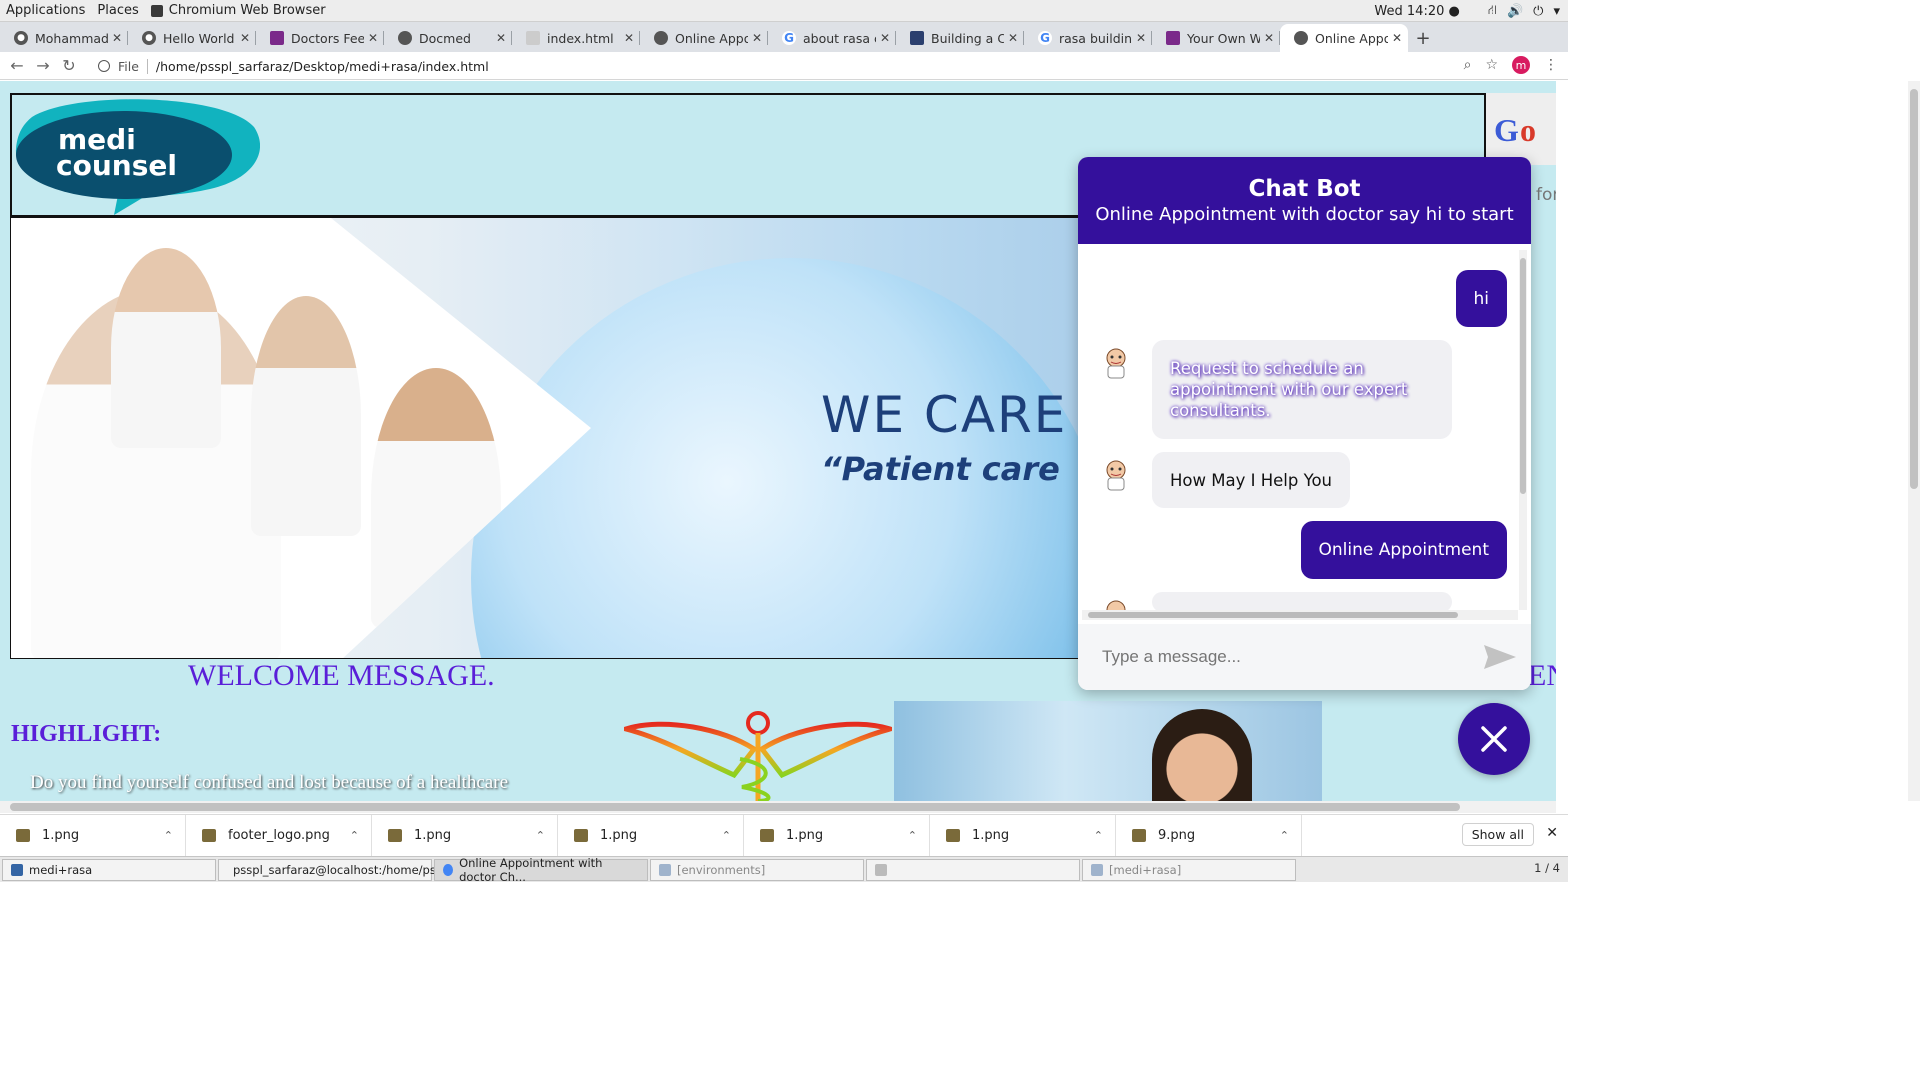  I want to click on medicounsel-logo: medi counsel, so click(137, 156).